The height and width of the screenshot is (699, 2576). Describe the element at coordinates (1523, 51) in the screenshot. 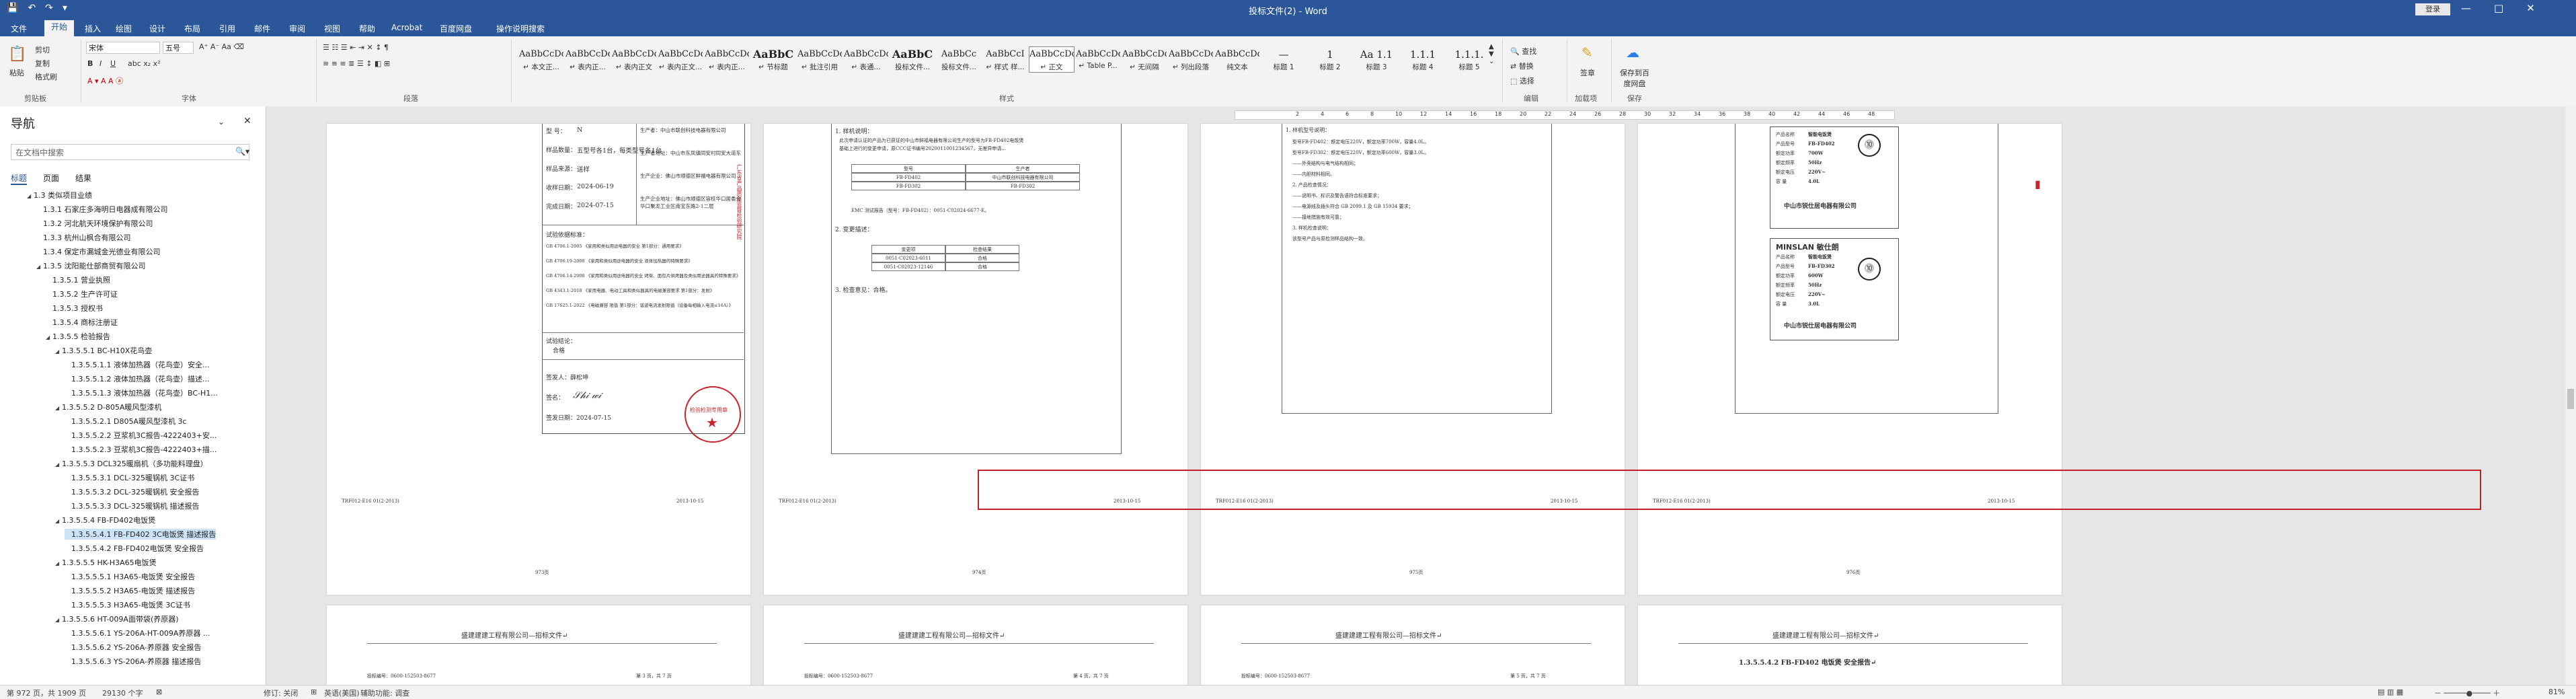

I see `find-button: 🔍 查找` at that location.